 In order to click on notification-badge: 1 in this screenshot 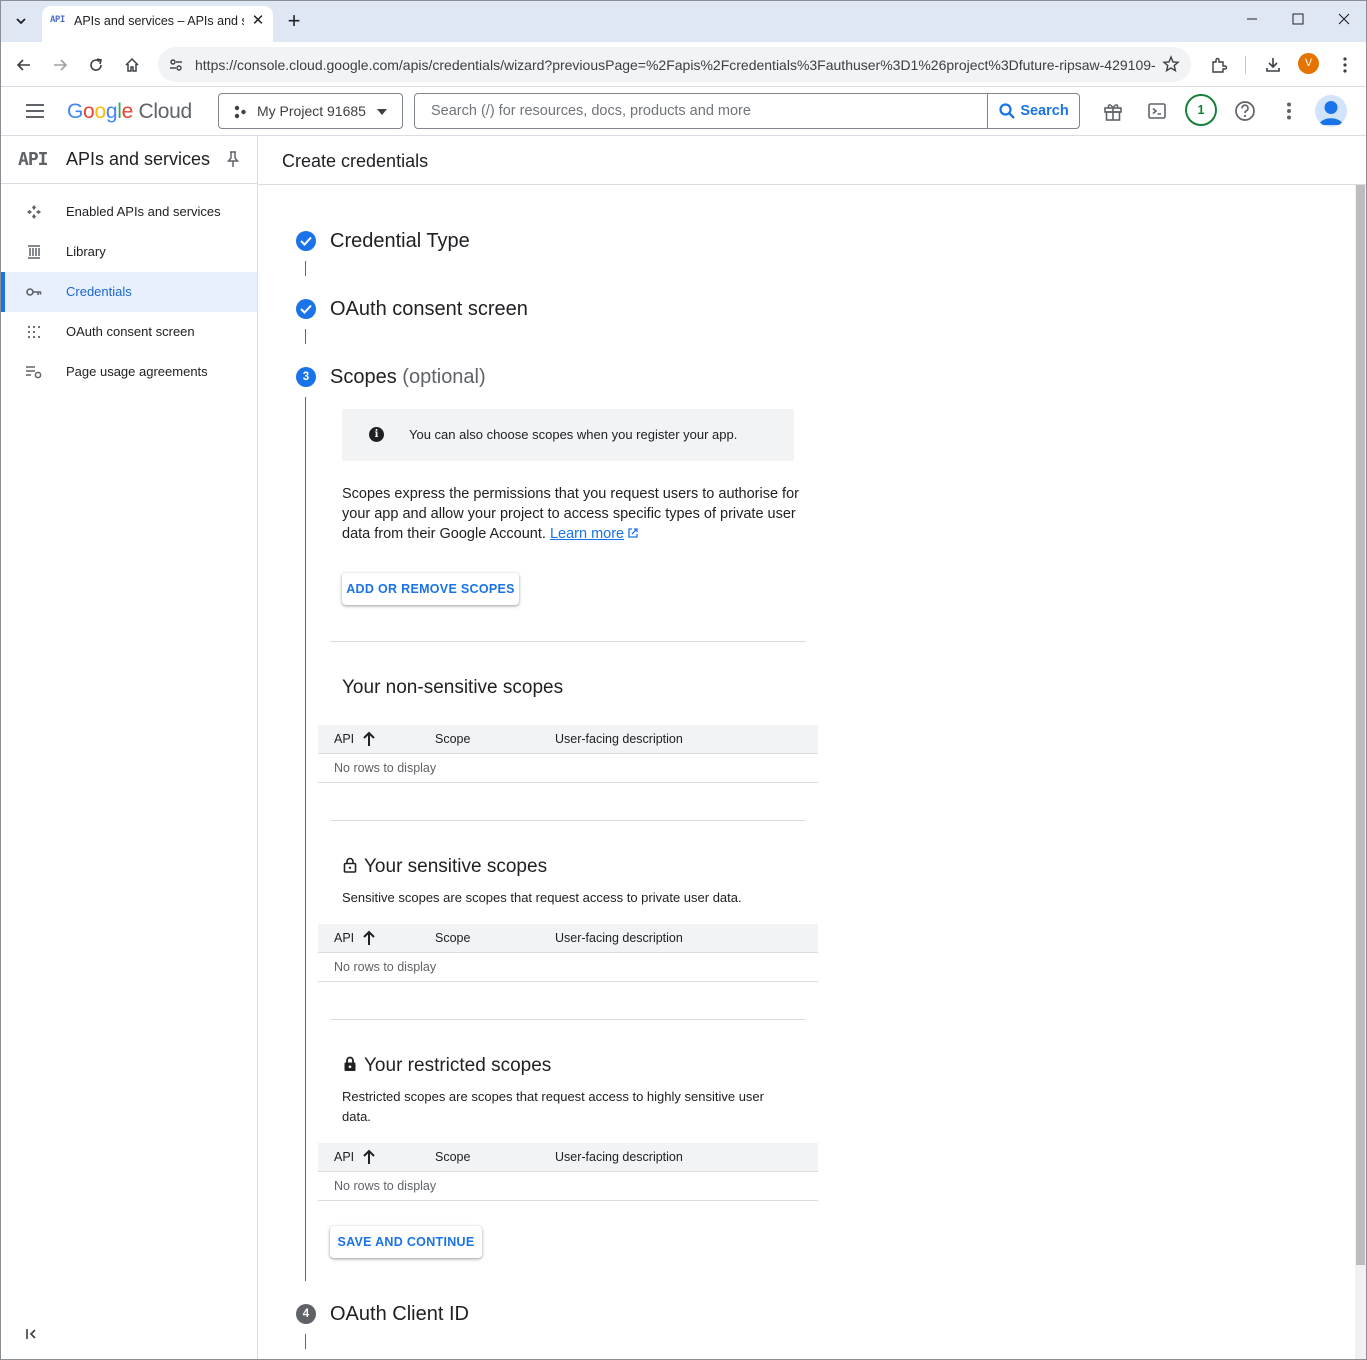, I will do `click(1201, 110)`.